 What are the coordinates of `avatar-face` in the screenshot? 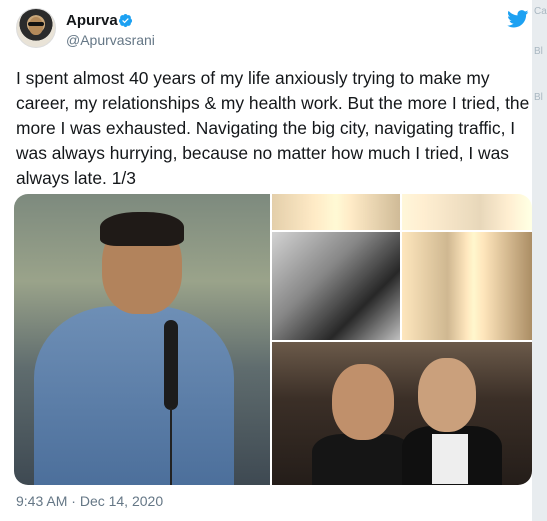 It's located at (36, 26).